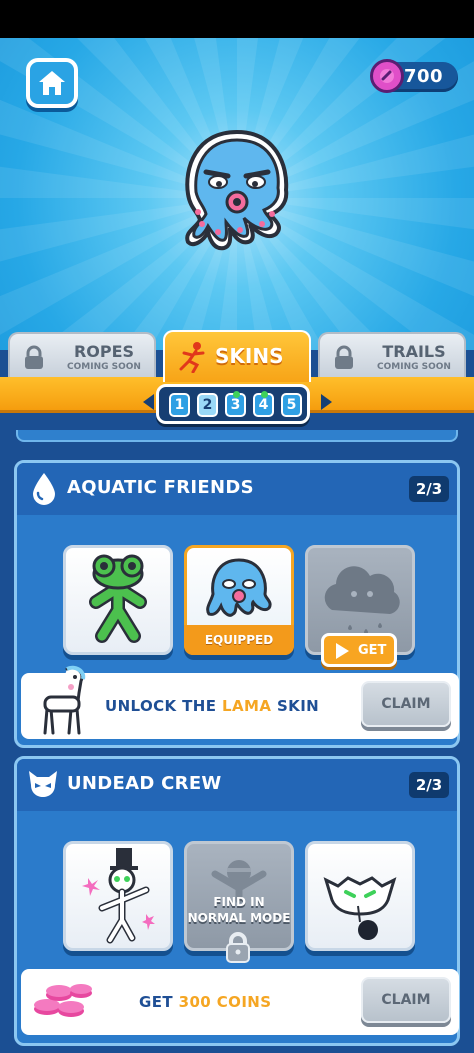 Image resolution: width=474 pixels, height=1053 pixels. Describe the element at coordinates (192, 357) in the screenshot. I see `running-figure-icon` at that location.